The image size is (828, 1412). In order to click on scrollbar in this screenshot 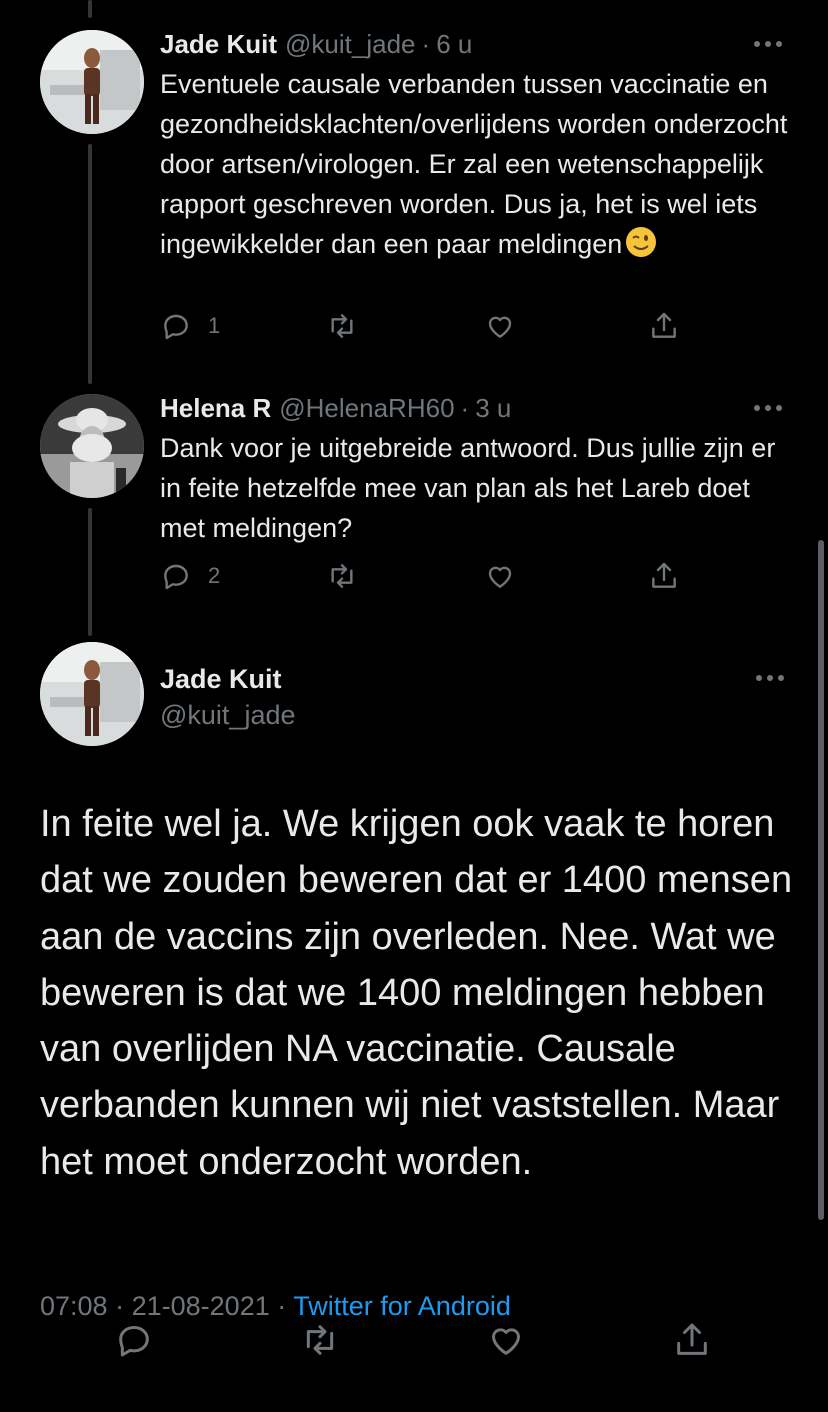, I will do `click(821, 880)`.